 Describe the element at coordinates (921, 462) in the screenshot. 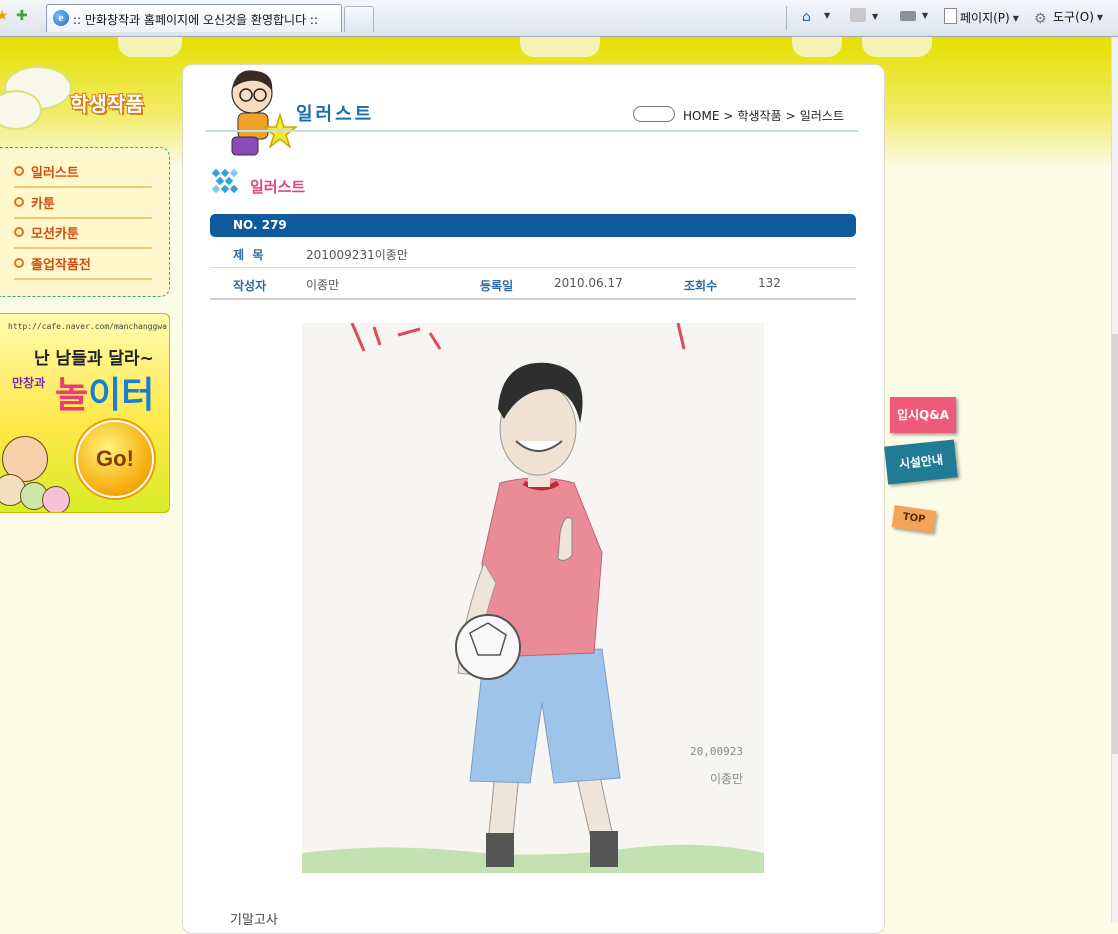

I see `facility-guide-button: 시설안내` at that location.